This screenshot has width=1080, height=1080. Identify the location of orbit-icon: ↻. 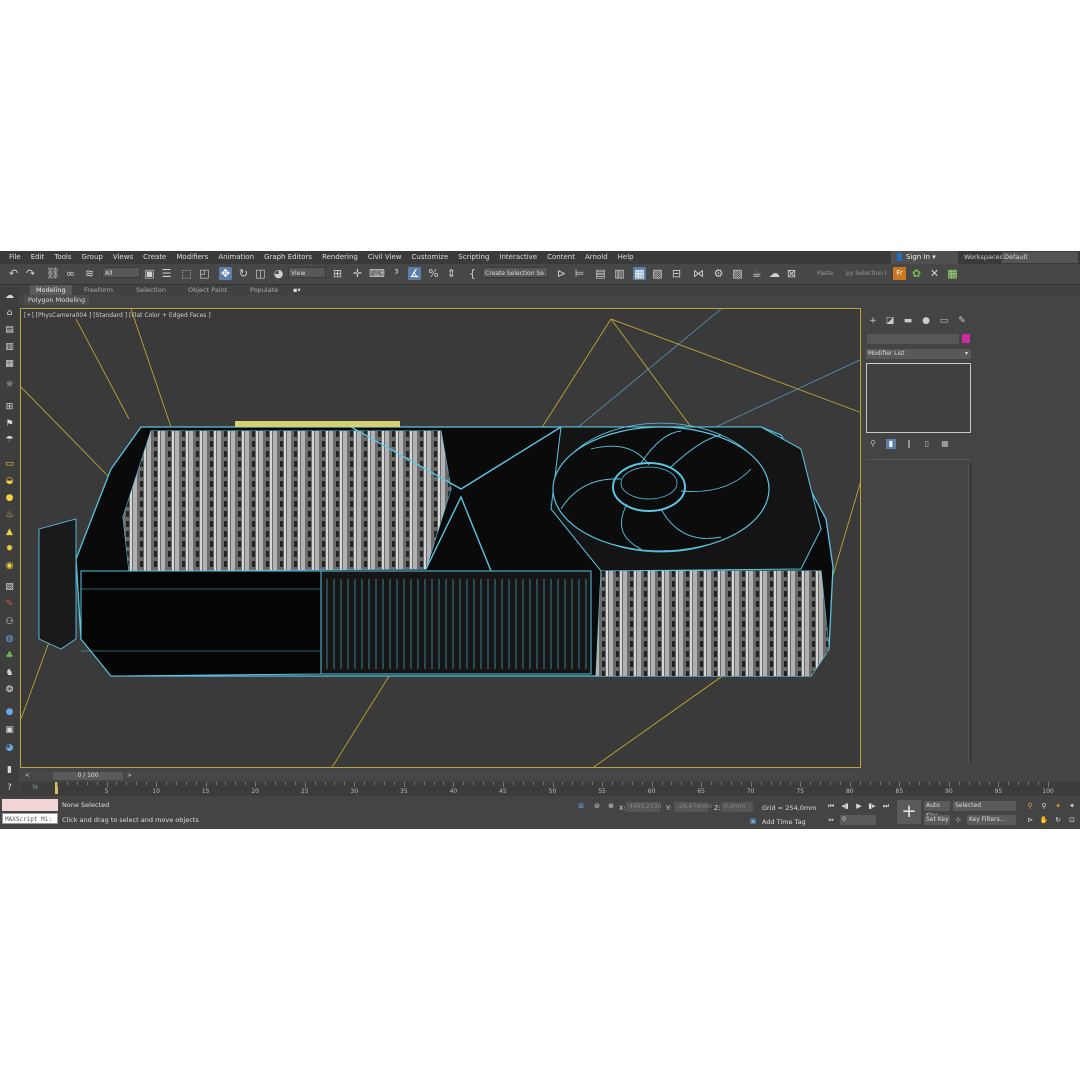
(1058, 820).